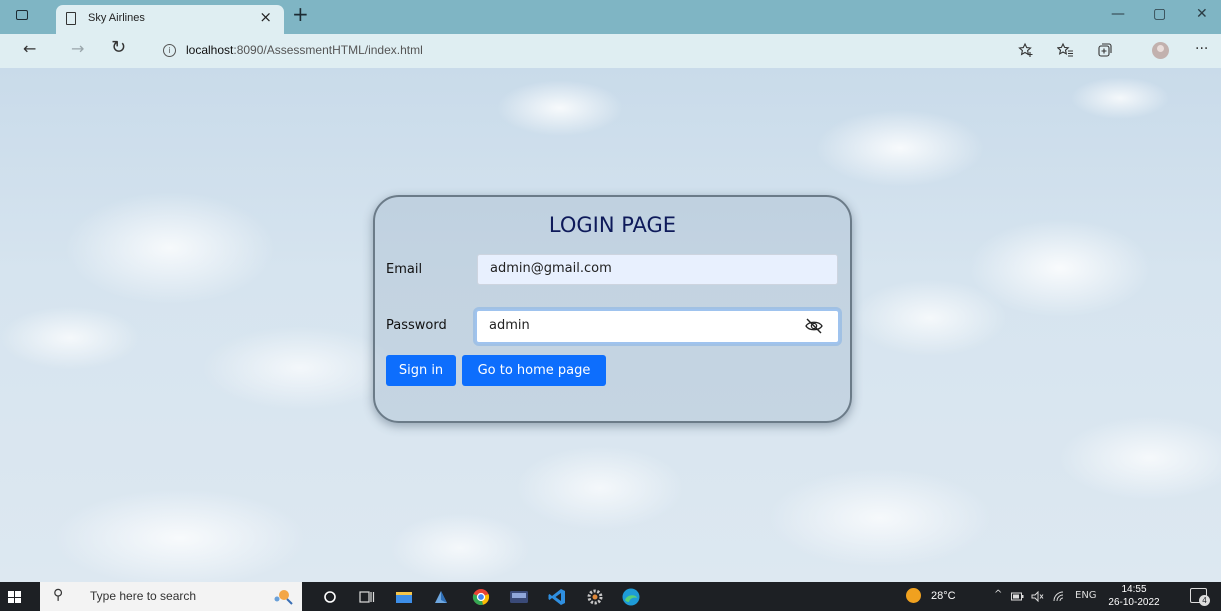 Image resolution: width=1221 pixels, height=611 pixels. What do you see at coordinates (265, 17) in the screenshot?
I see `tab-close-button: ×` at bounding box center [265, 17].